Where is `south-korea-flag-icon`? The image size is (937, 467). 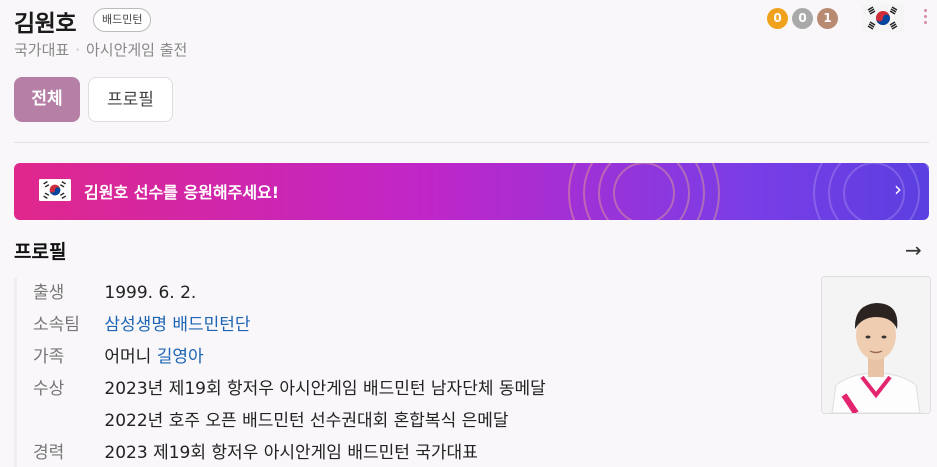 south-korea-flag-icon is located at coordinates (883, 18).